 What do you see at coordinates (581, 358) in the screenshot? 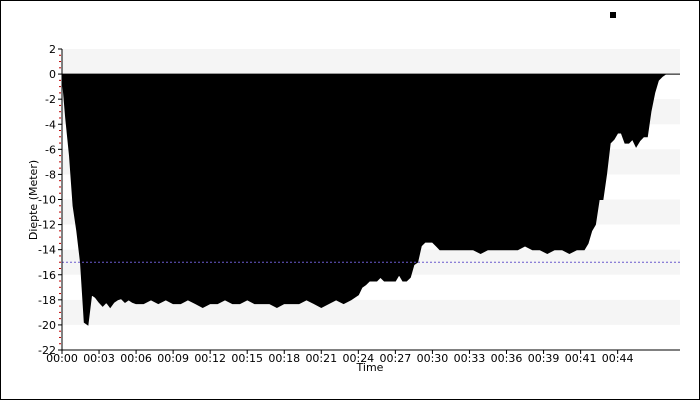
I see `x-tick-label: 00:41` at bounding box center [581, 358].